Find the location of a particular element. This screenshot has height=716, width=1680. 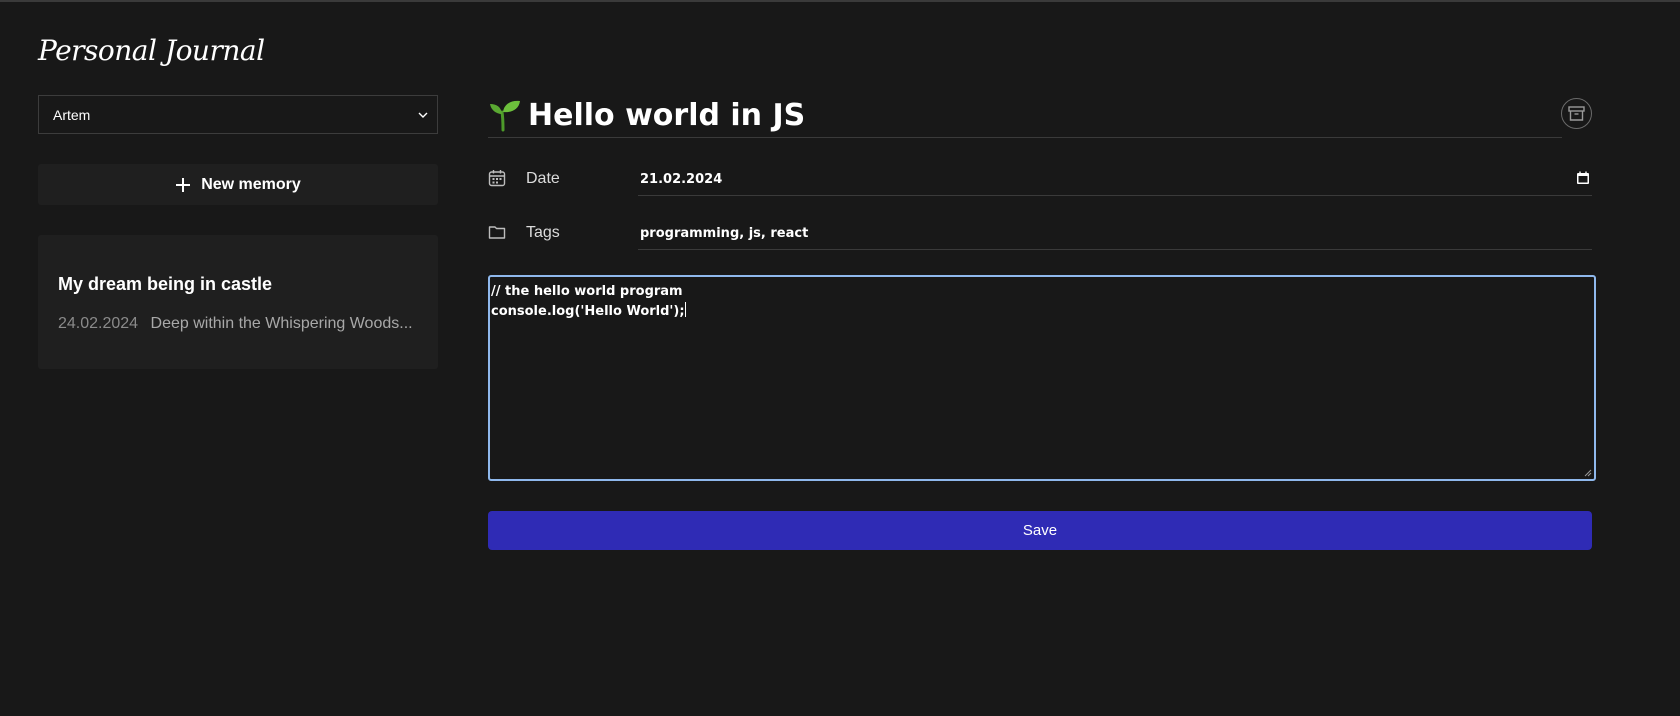

tags-value: programming, js, react is located at coordinates (724, 233).